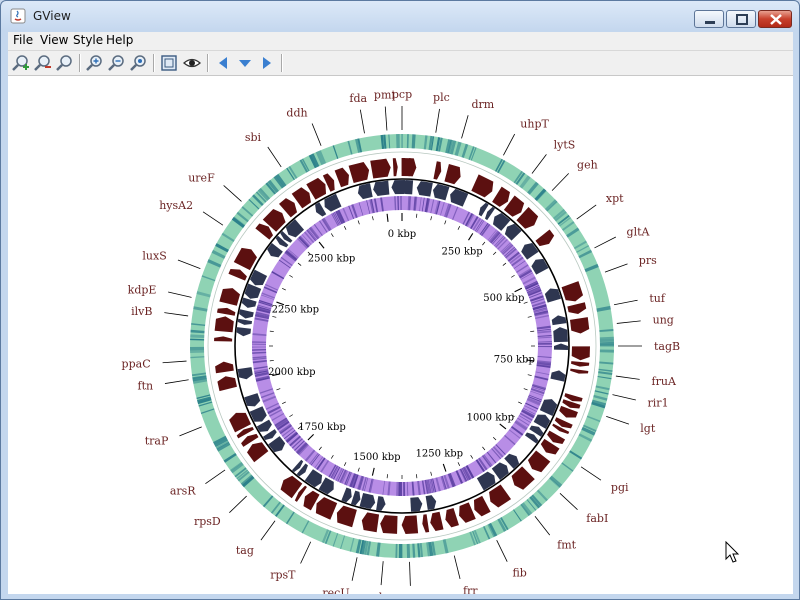 The height and width of the screenshot is (600, 800). I want to click on gene-label: fib, so click(519, 572).